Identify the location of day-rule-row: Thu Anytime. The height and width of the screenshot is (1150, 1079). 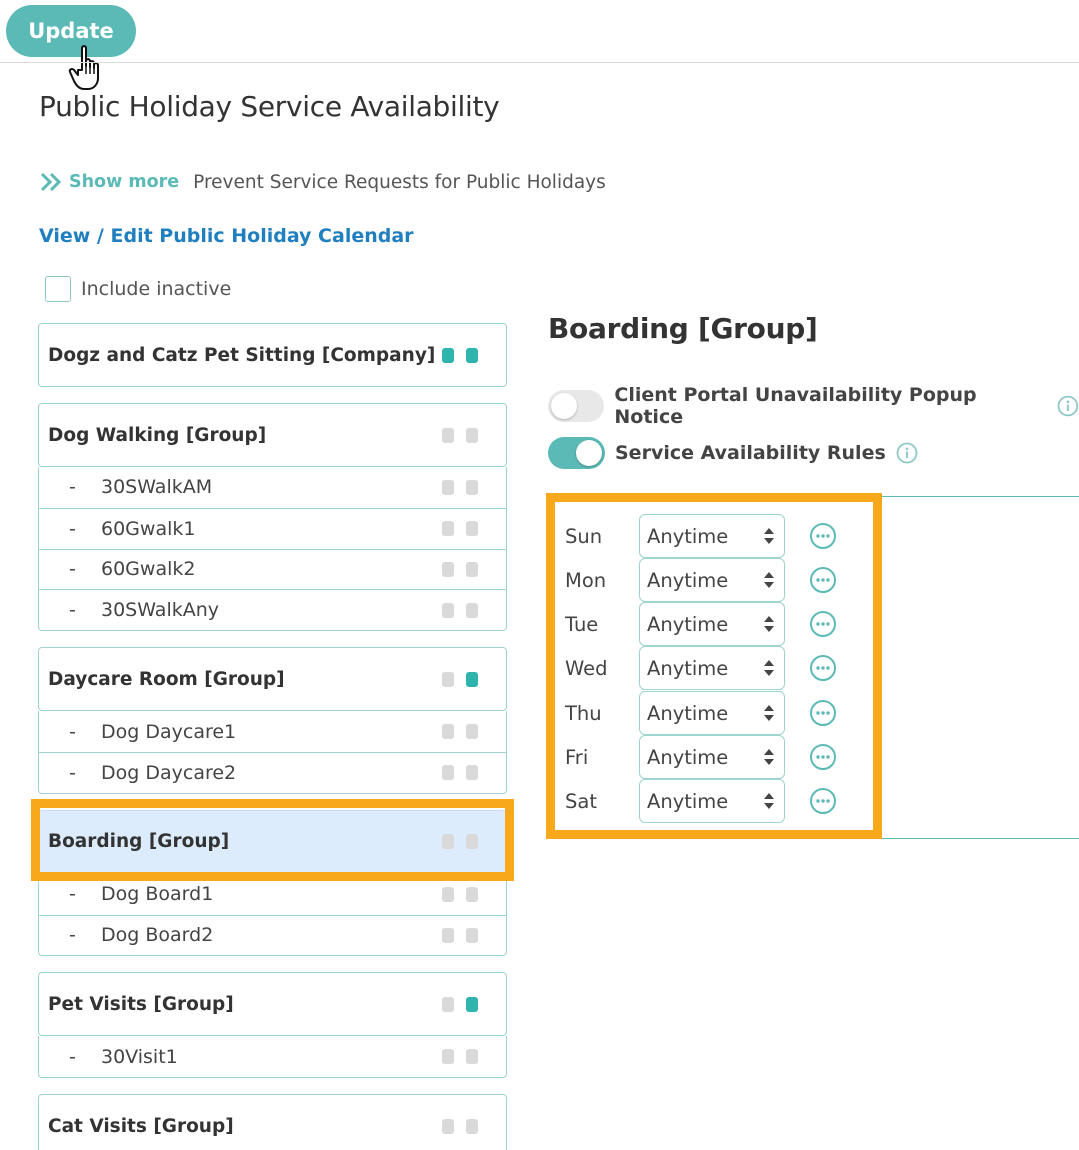
(701, 713).